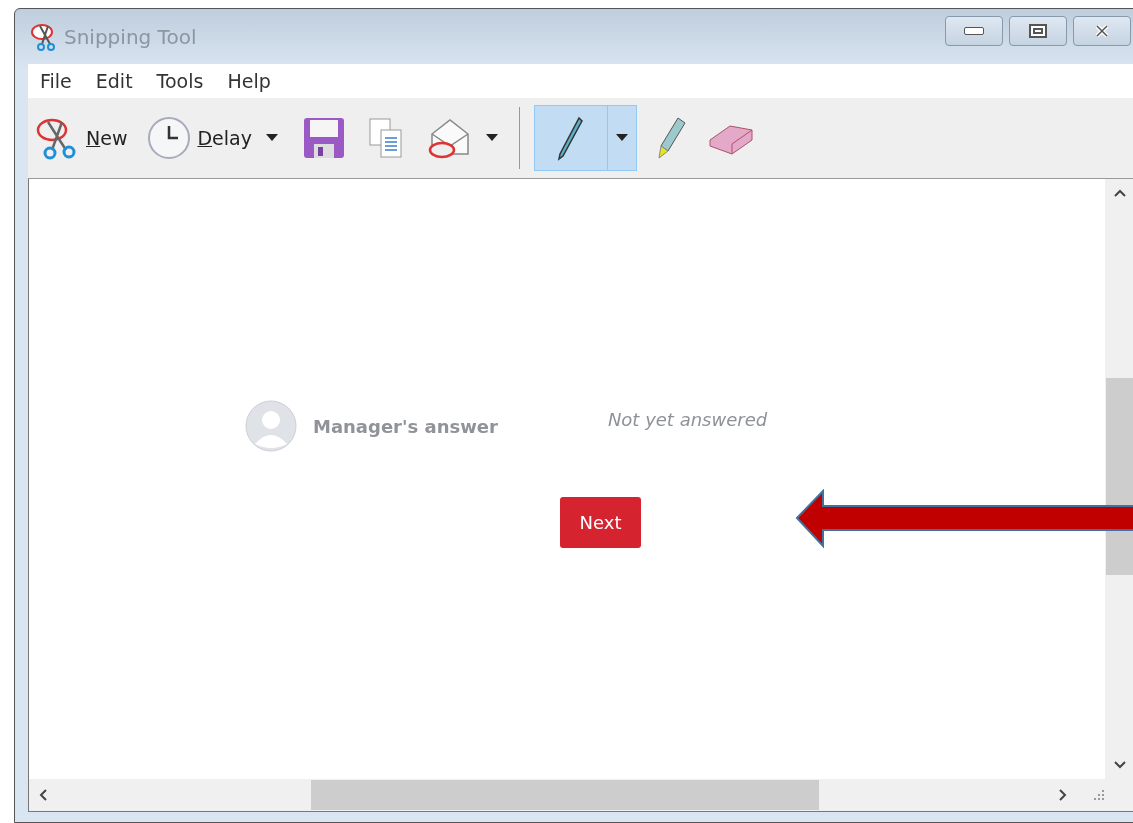  Describe the element at coordinates (169, 138) in the screenshot. I see `clock-icon` at that location.